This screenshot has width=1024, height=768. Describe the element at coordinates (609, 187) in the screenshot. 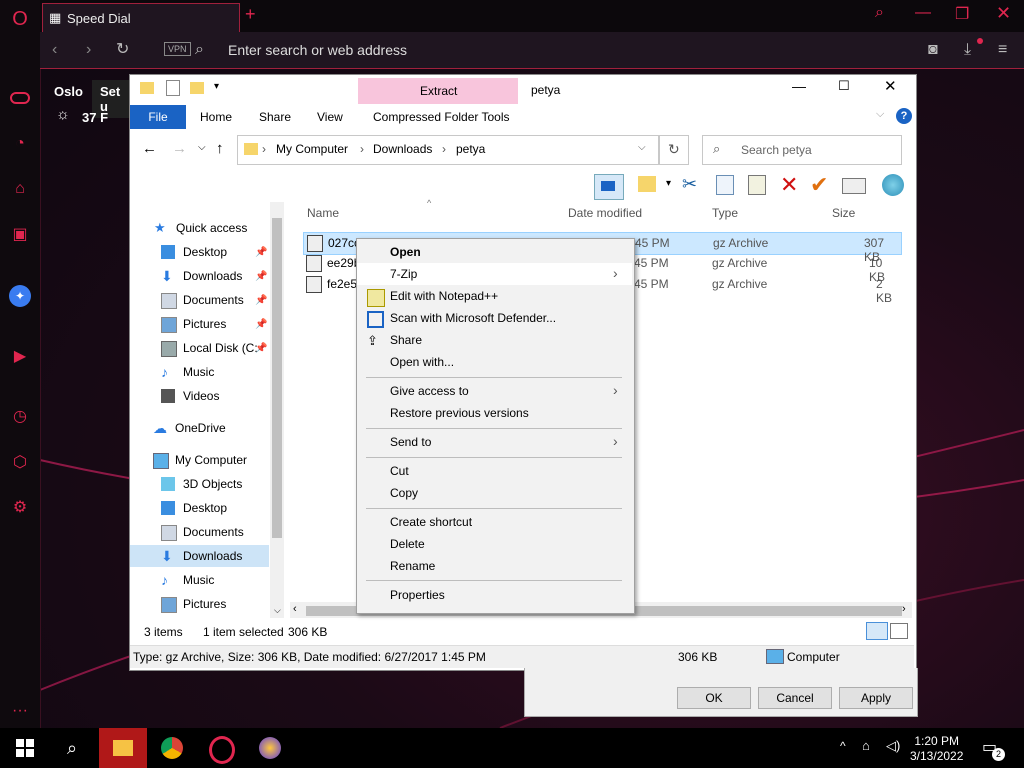

I see `preview-pane-button` at that location.